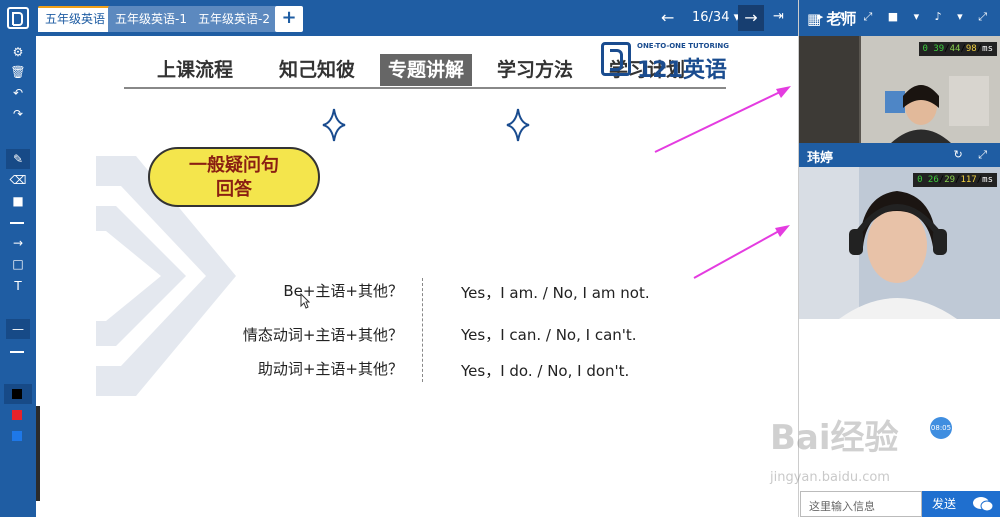 The image size is (1000, 517). Describe the element at coordinates (834, 438) in the screenshot. I see `baidu-watermark: Bai经验` at that location.